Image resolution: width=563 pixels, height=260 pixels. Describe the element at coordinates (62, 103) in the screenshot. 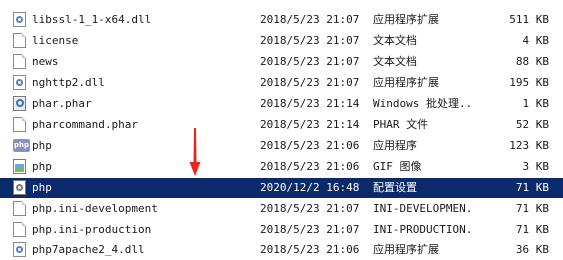

I see `file-name: phar.phar` at that location.